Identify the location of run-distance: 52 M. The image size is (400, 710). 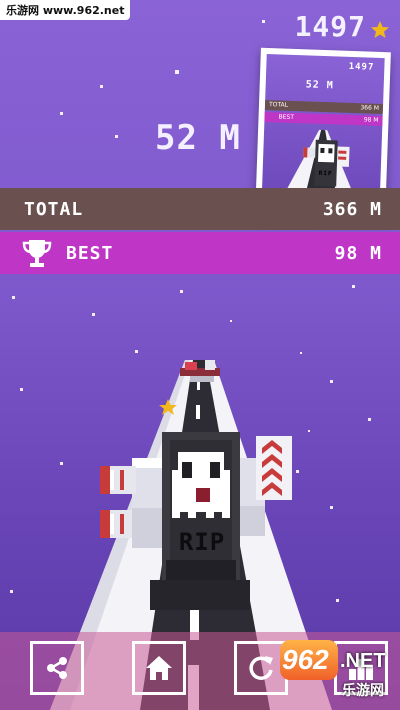
(198, 138).